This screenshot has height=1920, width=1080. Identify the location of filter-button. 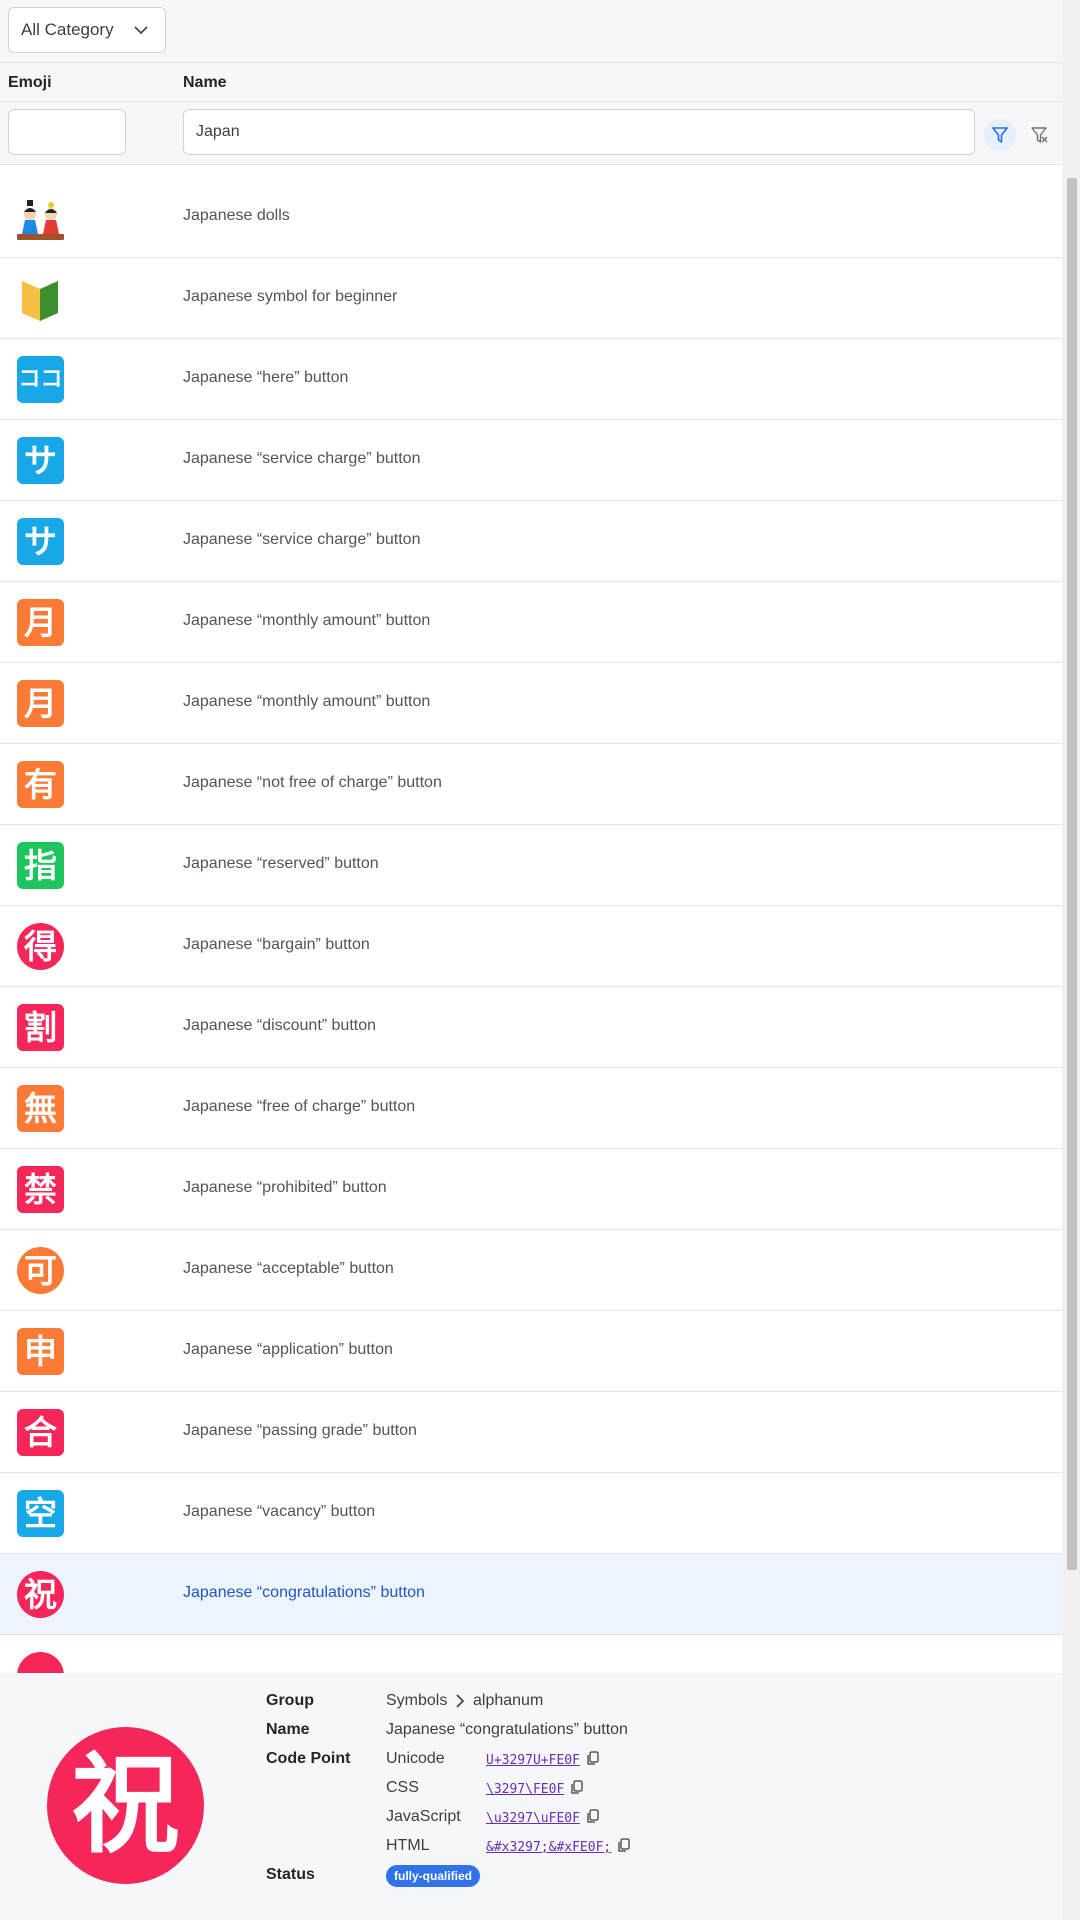
(1000, 135).